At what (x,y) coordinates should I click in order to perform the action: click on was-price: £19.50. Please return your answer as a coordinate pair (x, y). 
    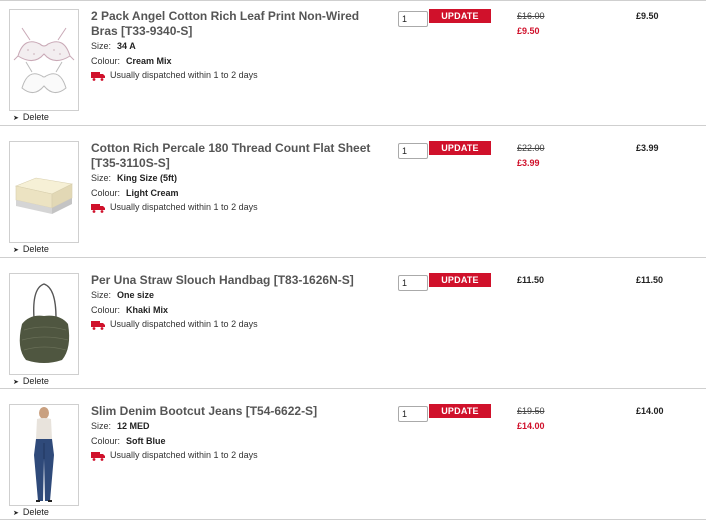
    Looking at the image, I should click on (531, 411).